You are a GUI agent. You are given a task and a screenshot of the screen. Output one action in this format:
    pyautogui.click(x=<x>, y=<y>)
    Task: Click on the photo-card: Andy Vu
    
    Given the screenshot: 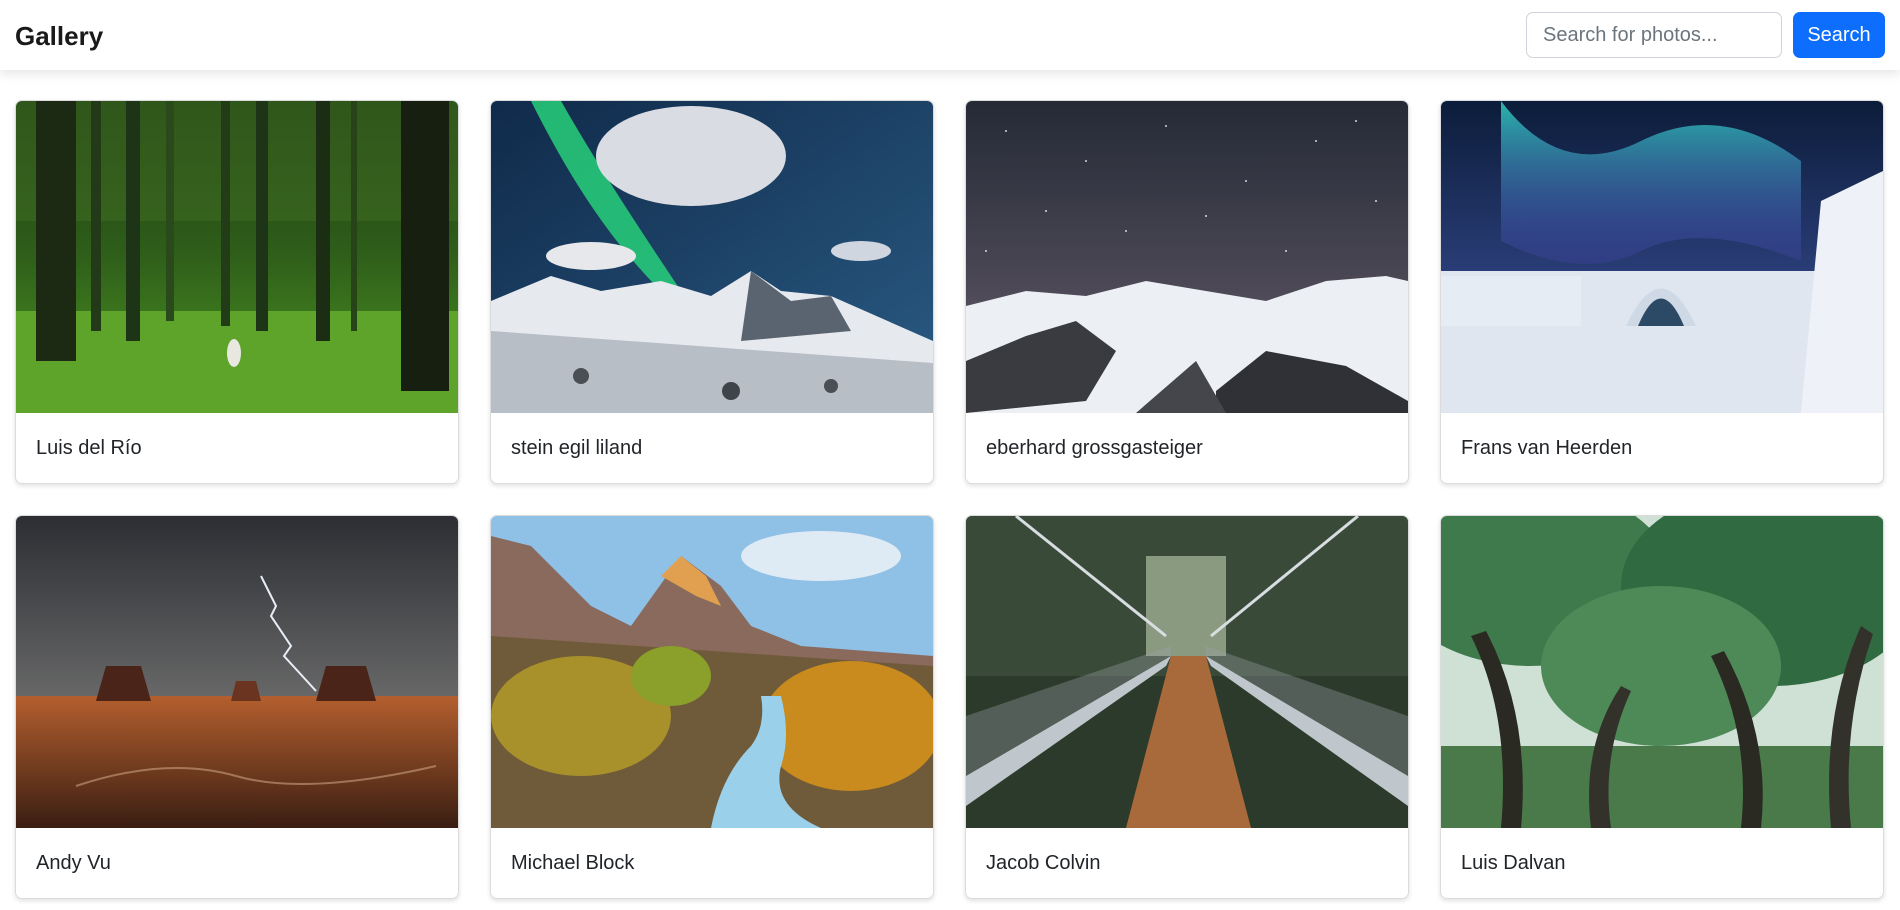 What is the action you would take?
    pyautogui.click(x=237, y=707)
    